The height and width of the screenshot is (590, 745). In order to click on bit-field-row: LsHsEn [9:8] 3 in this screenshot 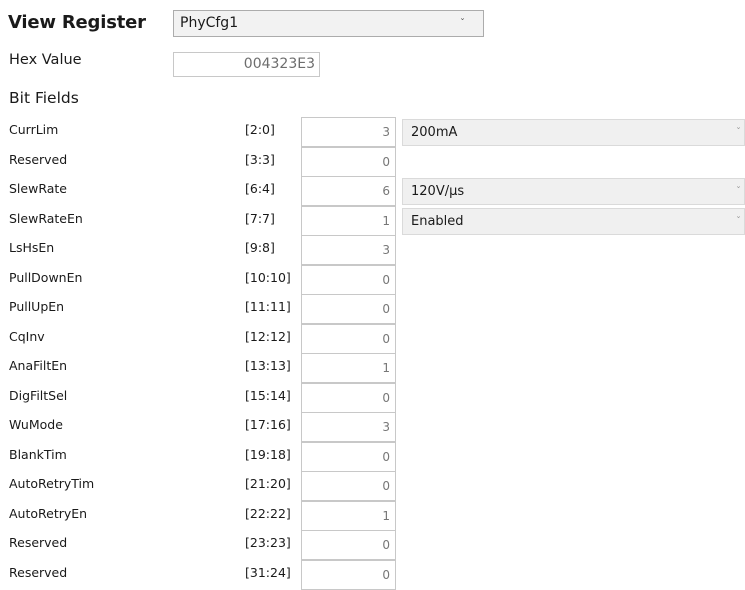, I will do `click(372, 250)`.